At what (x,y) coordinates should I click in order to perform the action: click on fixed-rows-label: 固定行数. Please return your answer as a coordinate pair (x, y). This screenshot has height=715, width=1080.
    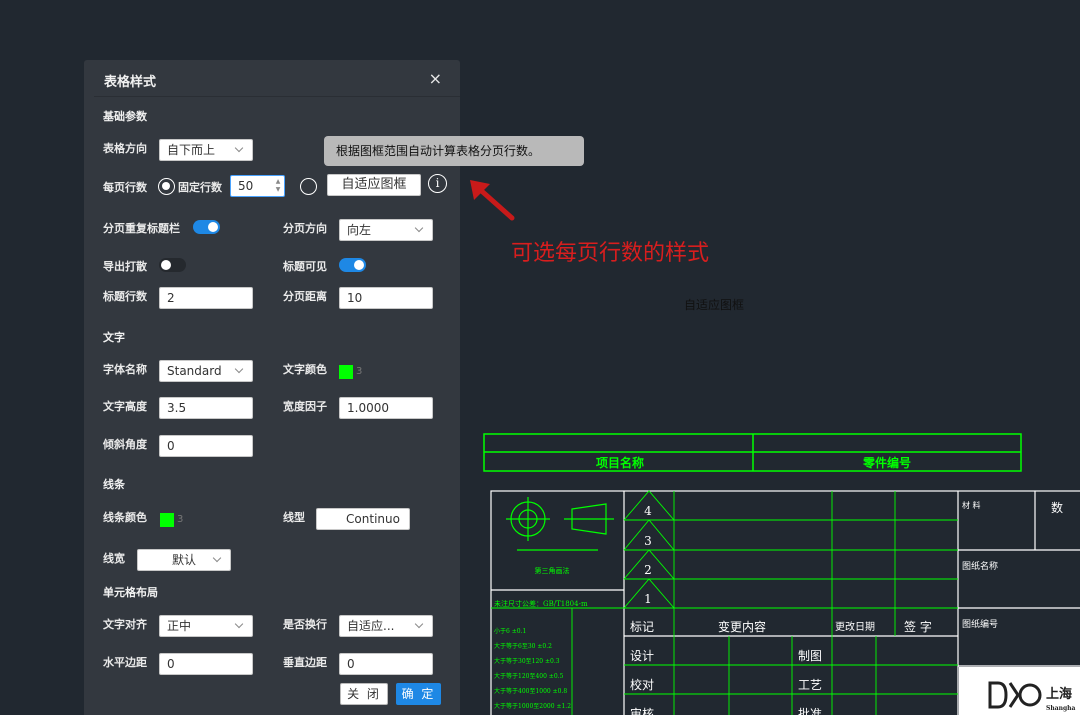
    Looking at the image, I should click on (200, 187).